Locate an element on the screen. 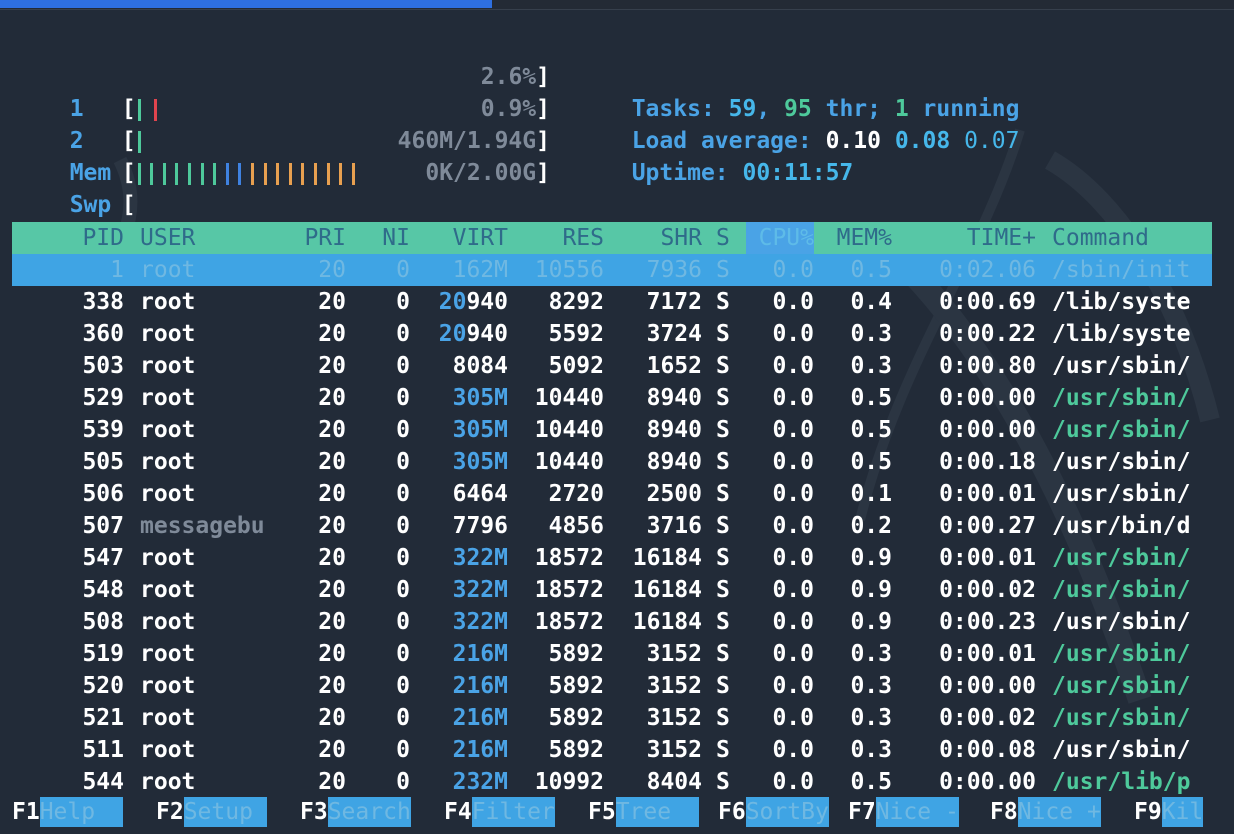  cell-time: 0:00.00 is located at coordinates (987, 686).